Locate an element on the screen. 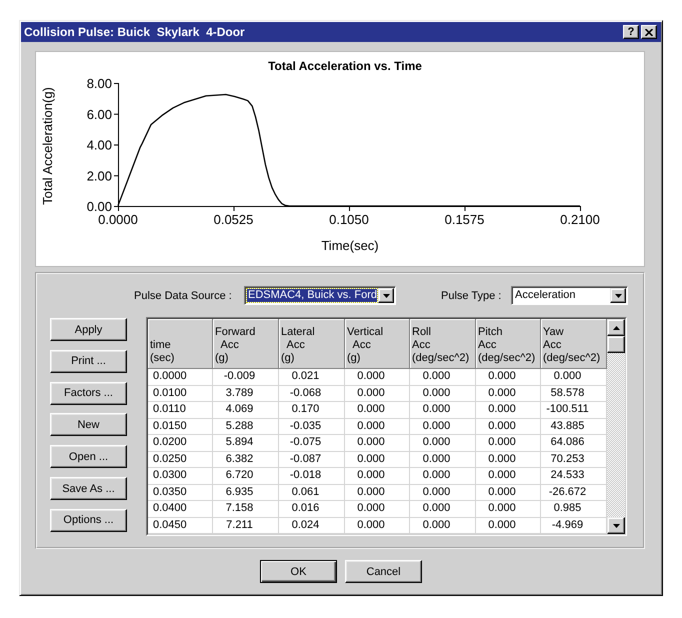  pulse-type-dropdown: Acceleration is located at coordinates (569, 295).